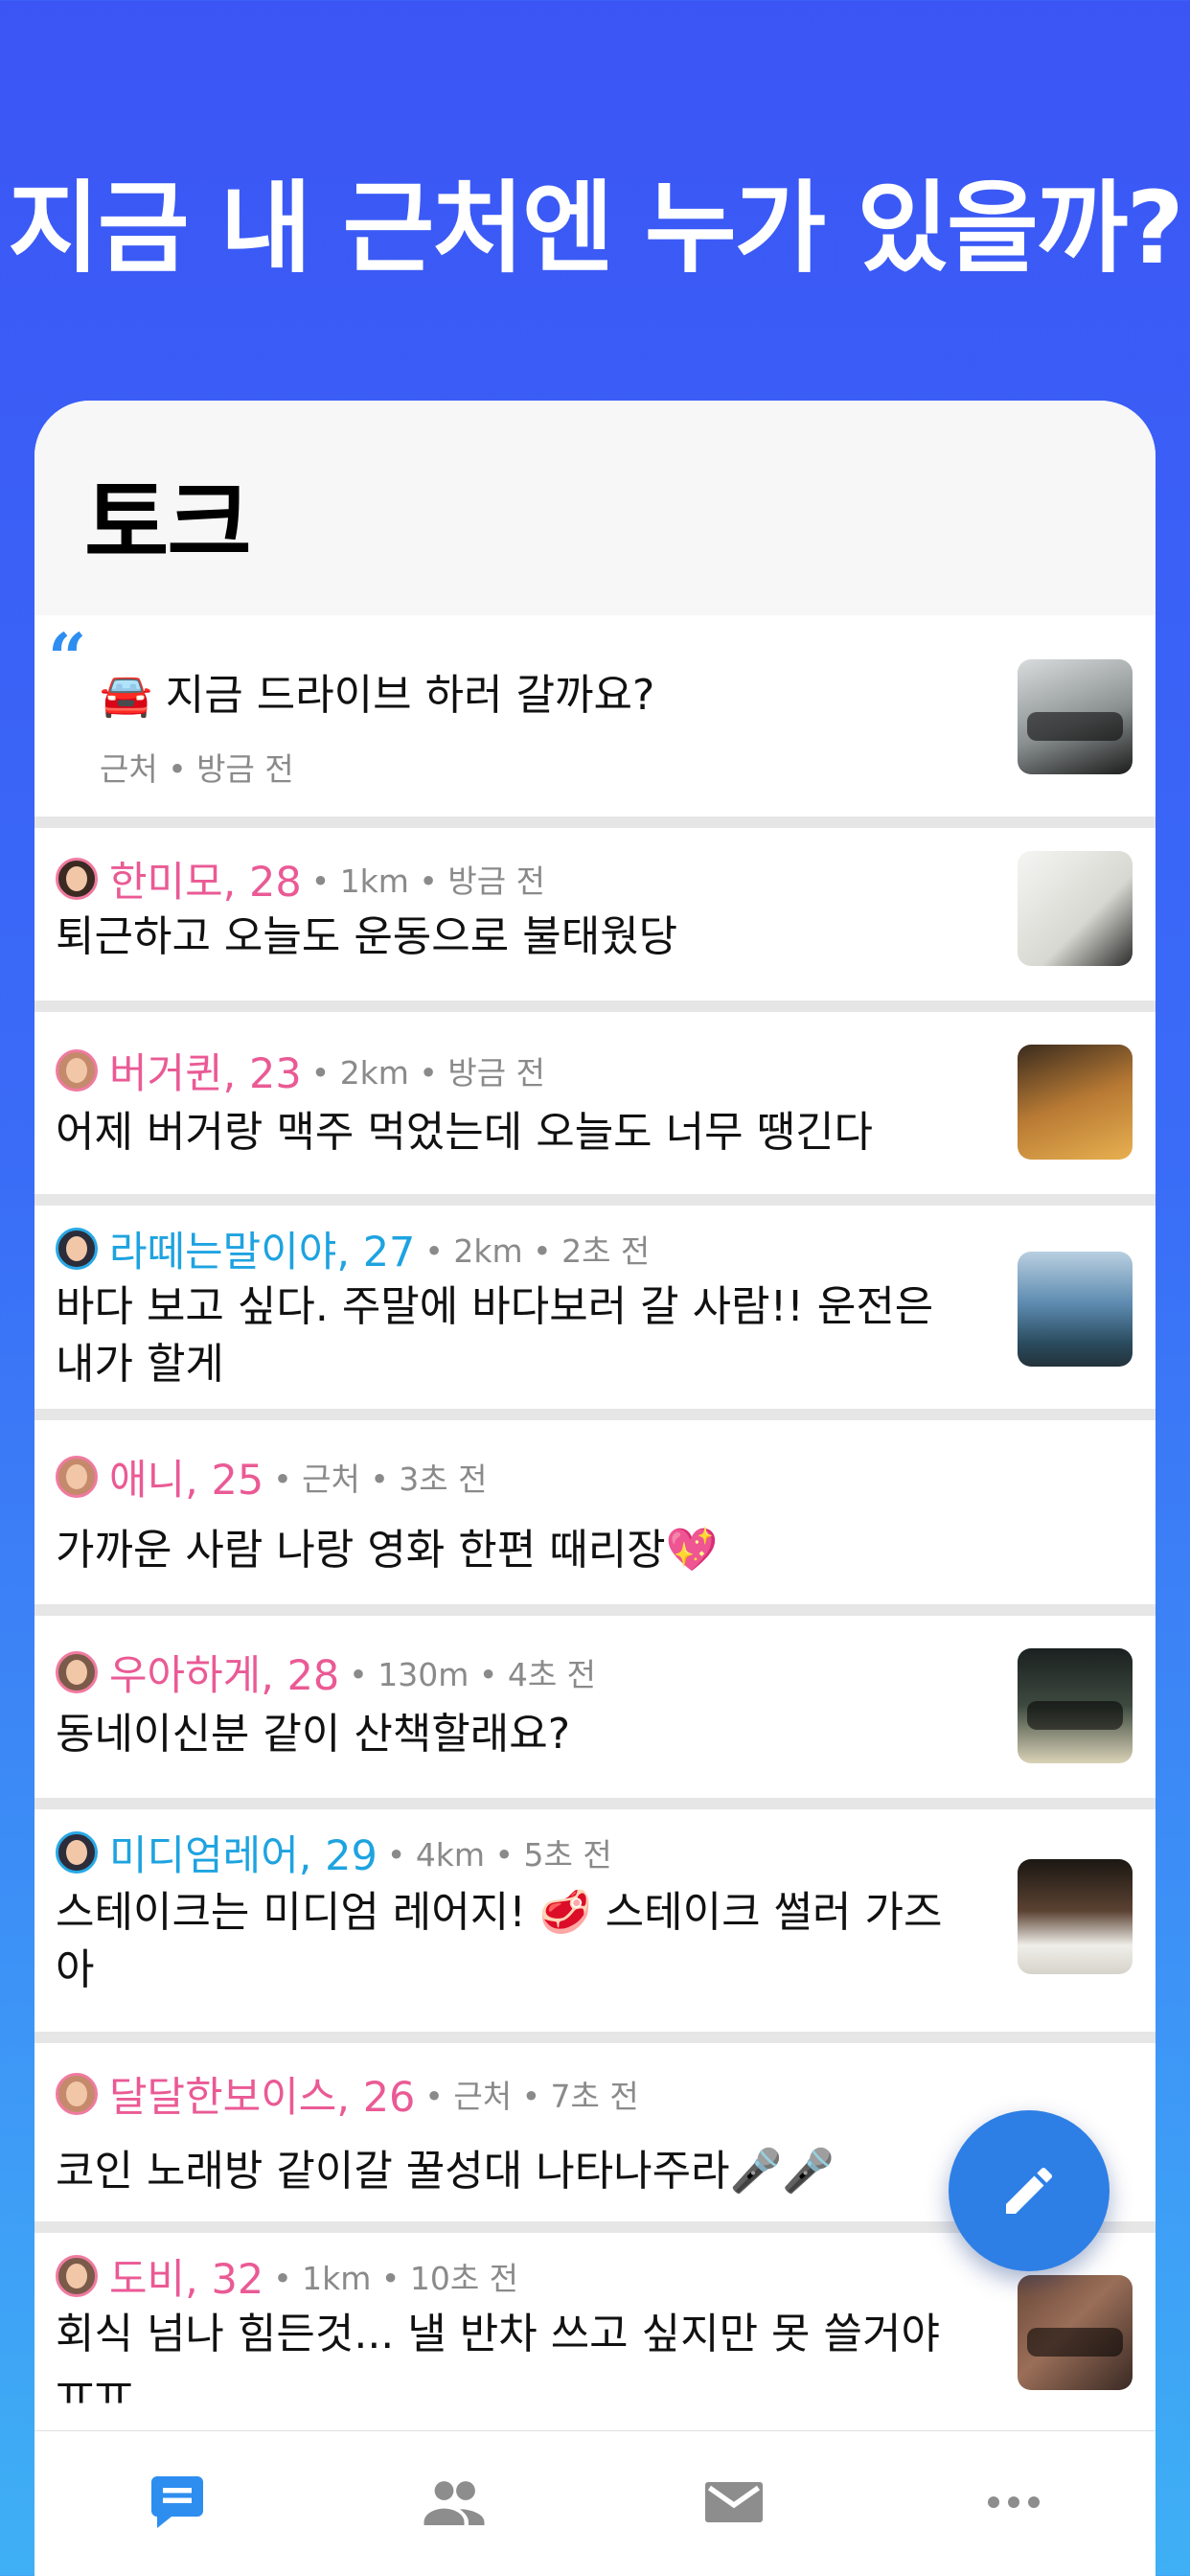  I want to click on post-text: 가까운 사람 나랑 영화 한편 때리장💖, so click(388, 1550).